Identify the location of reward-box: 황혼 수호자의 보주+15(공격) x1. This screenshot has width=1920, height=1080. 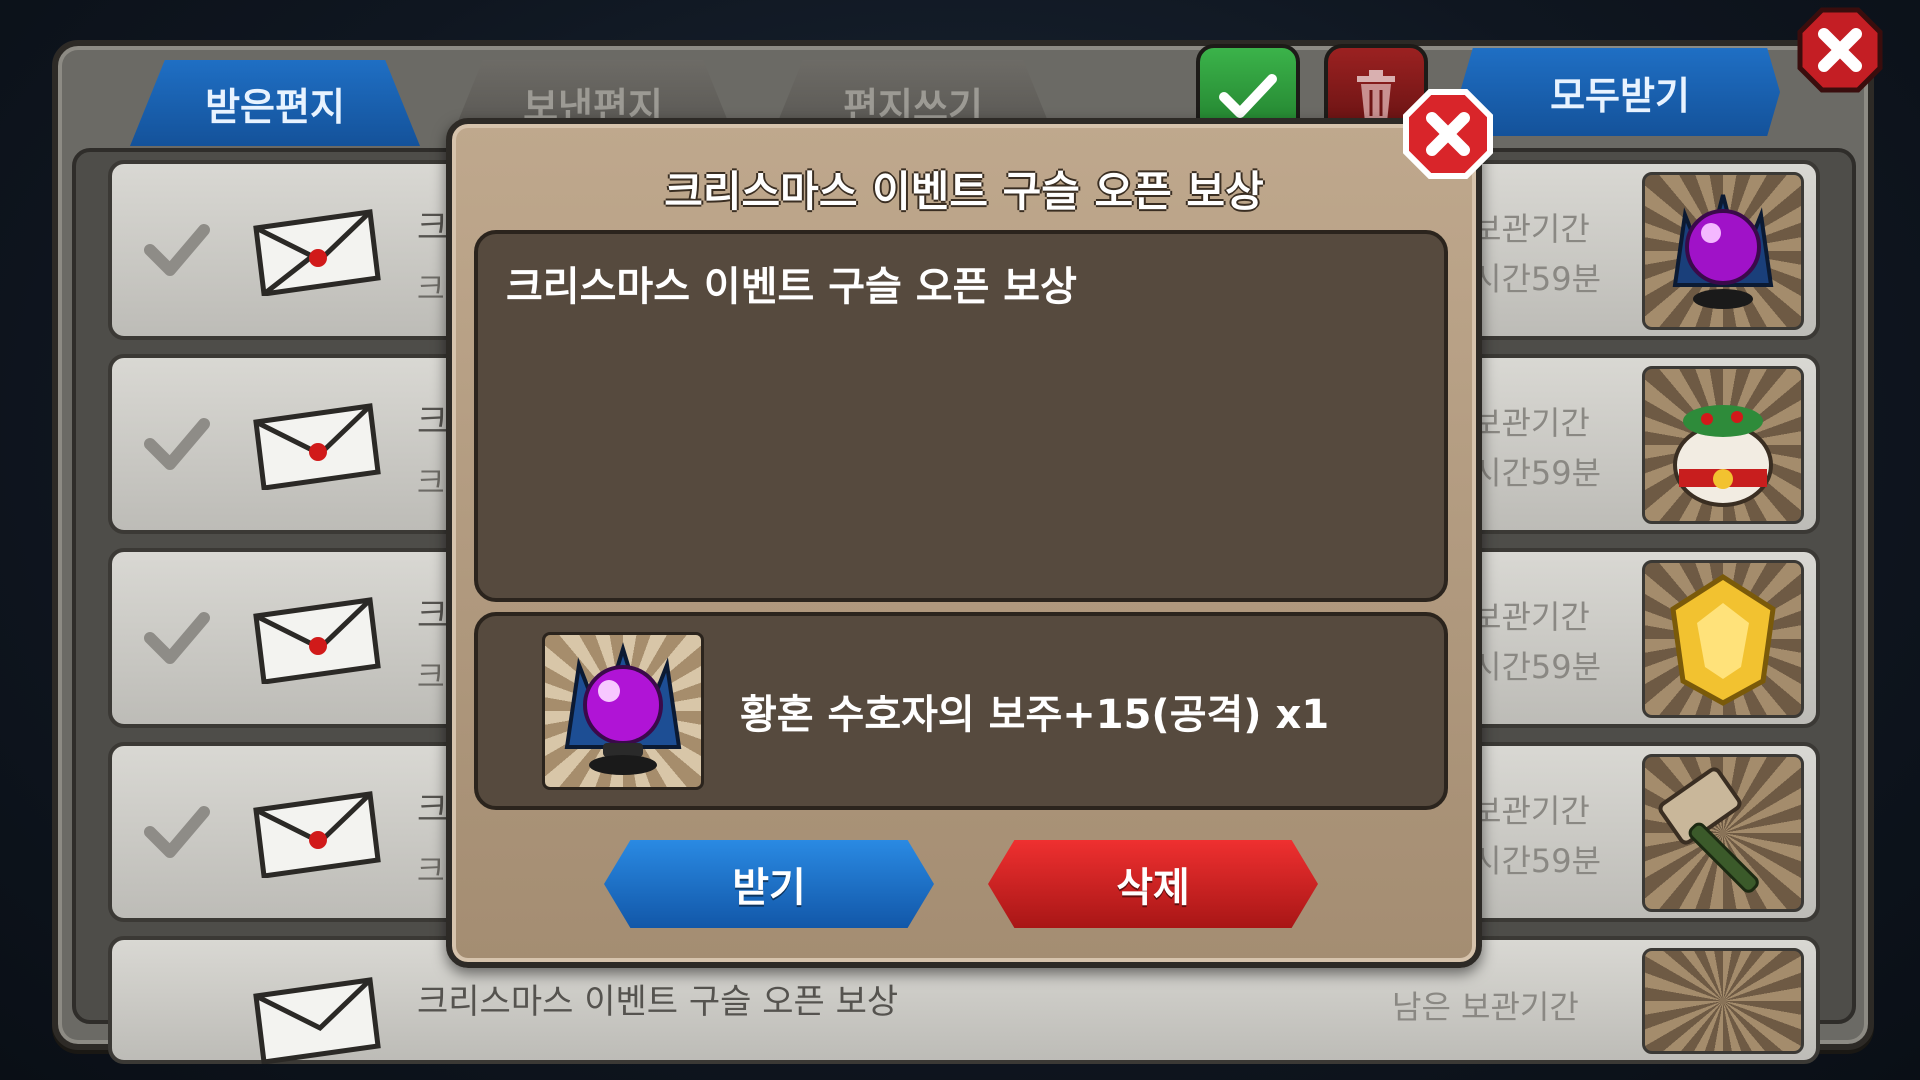
(961, 711).